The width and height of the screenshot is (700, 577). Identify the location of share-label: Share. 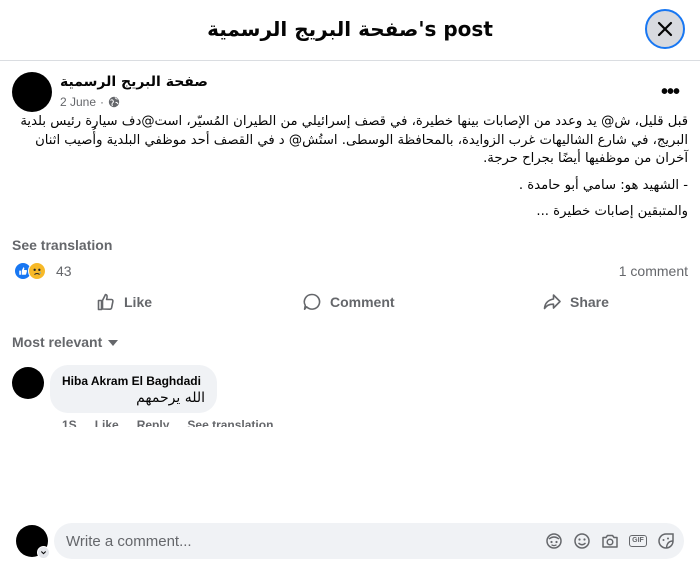
(589, 302).